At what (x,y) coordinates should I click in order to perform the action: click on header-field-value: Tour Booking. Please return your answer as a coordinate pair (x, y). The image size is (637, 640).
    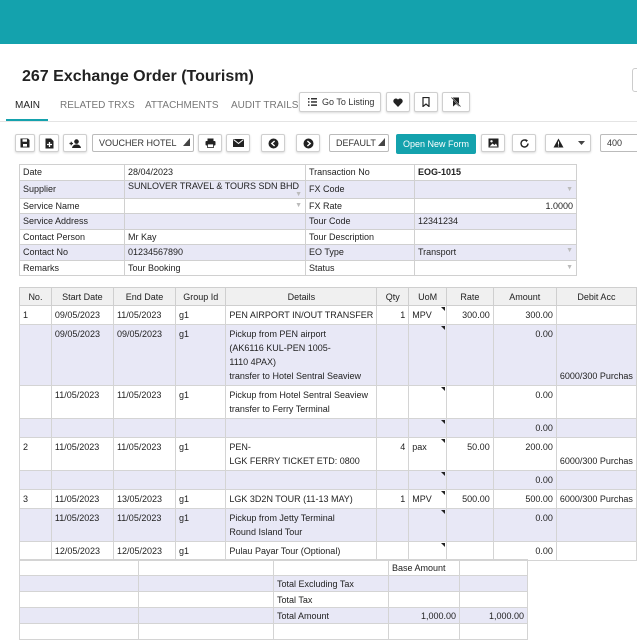
    Looking at the image, I should click on (215, 267).